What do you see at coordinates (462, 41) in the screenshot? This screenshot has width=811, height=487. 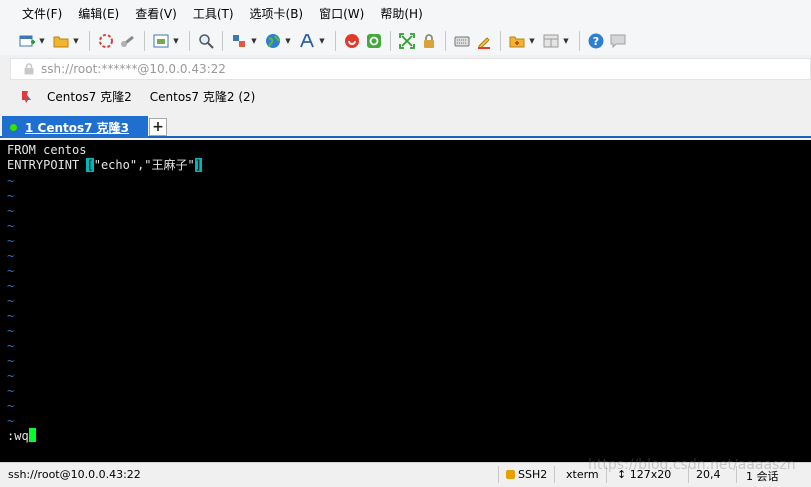 I see `keyboard-button` at bounding box center [462, 41].